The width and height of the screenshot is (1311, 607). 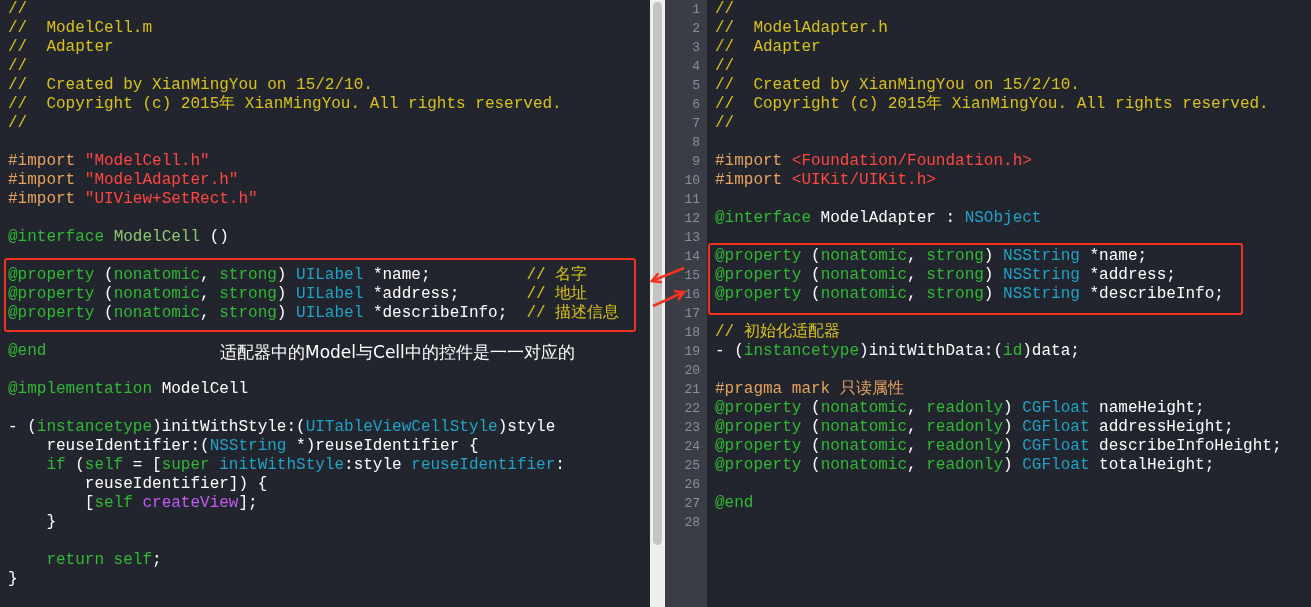 What do you see at coordinates (103, 560) in the screenshot?
I see `code-line: return self;` at bounding box center [103, 560].